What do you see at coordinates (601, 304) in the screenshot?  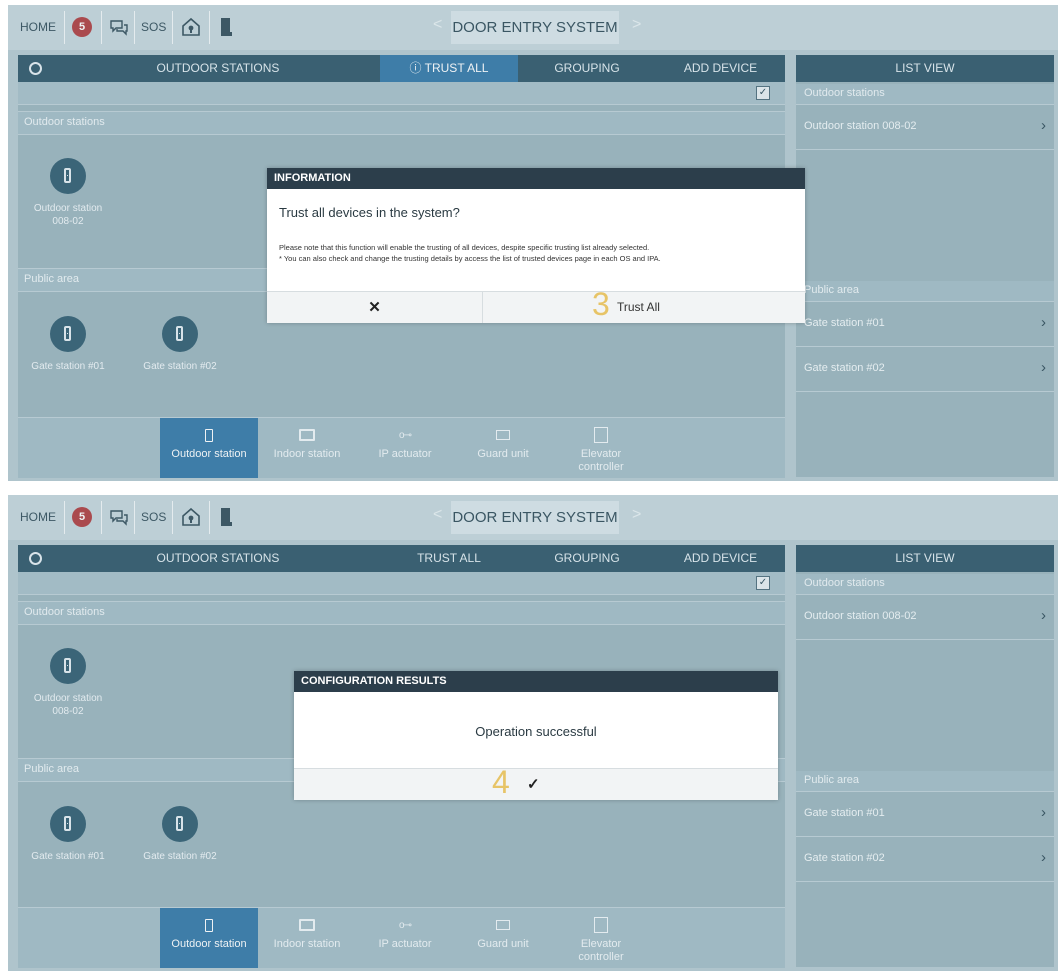 I see `step-number: 3` at bounding box center [601, 304].